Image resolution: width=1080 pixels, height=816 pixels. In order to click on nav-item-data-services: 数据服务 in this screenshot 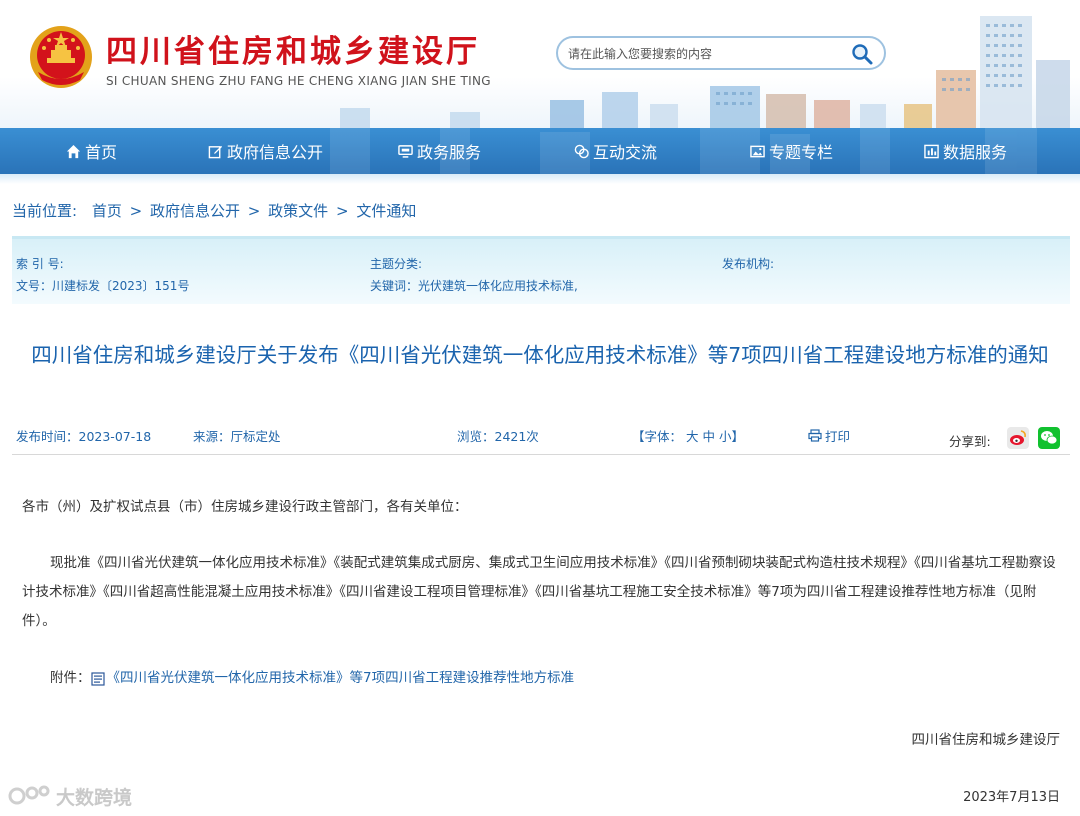, I will do `click(965, 151)`.